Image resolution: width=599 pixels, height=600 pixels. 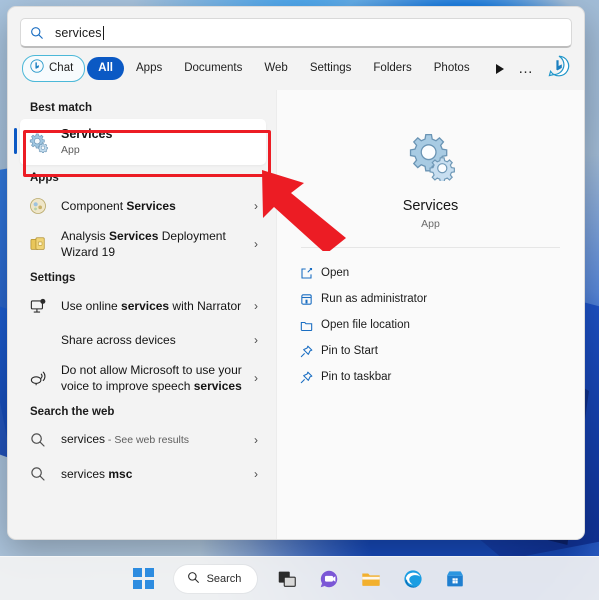 I want to click on result-subtitle: App, so click(x=70, y=150).